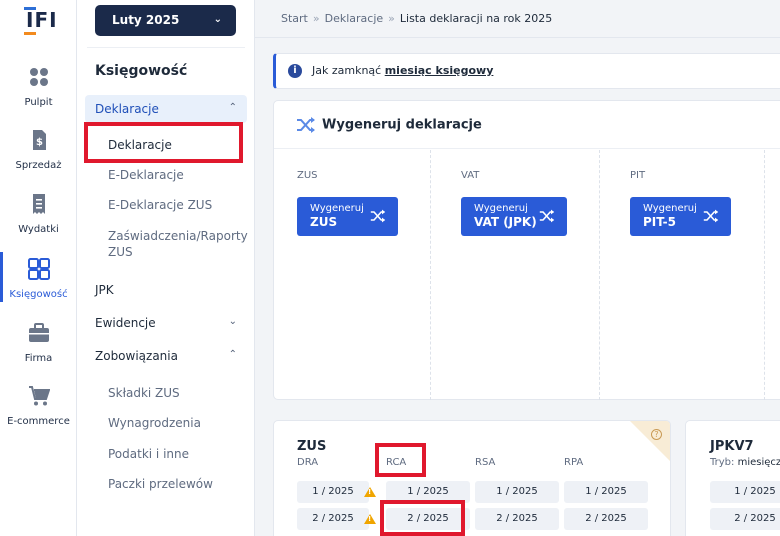 Image resolution: width=780 pixels, height=536 pixels. I want to click on jpk-1-2025: 1 / 2025, so click(745, 492).